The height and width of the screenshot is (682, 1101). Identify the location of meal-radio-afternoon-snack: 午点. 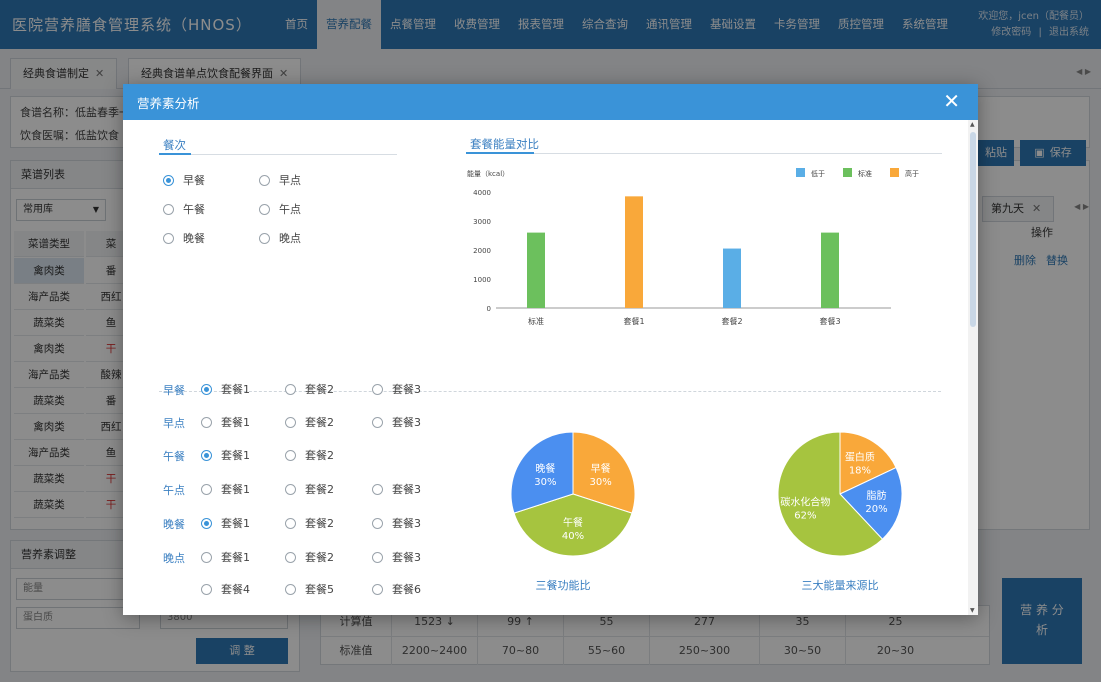
(280, 209).